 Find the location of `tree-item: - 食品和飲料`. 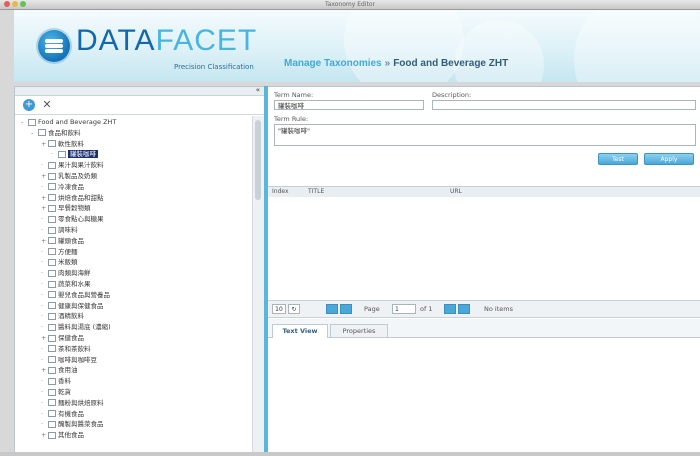

tree-item: - 食品和飲料 is located at coordinates (56, 133).